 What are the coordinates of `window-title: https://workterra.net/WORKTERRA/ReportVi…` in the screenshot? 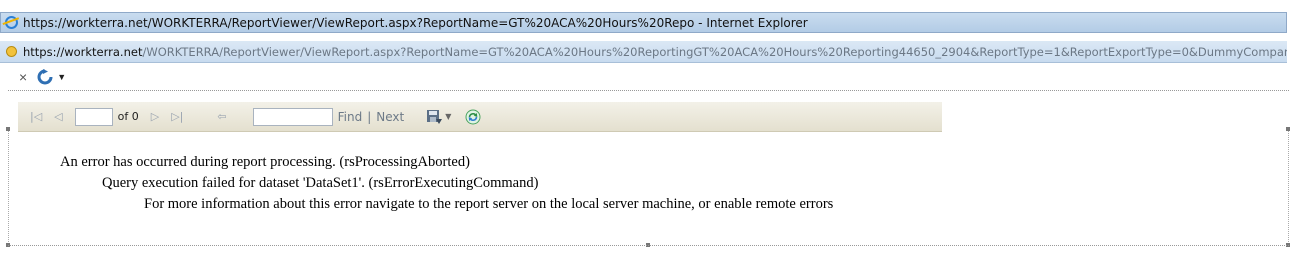 It's located at (415, 22).